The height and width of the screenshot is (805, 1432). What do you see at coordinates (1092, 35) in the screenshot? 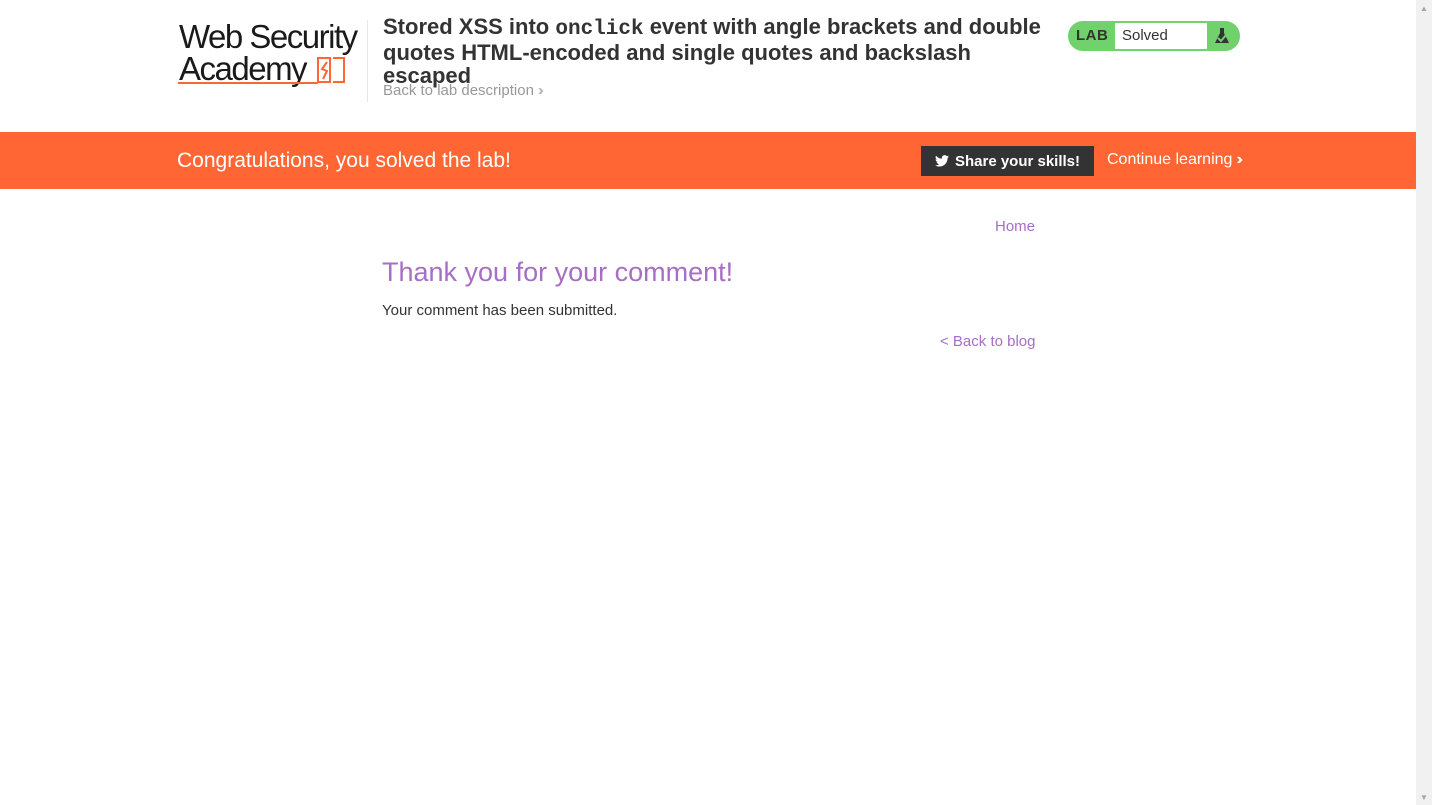
I see `lab-badge: LAB` at bounding box center [1092, 35].